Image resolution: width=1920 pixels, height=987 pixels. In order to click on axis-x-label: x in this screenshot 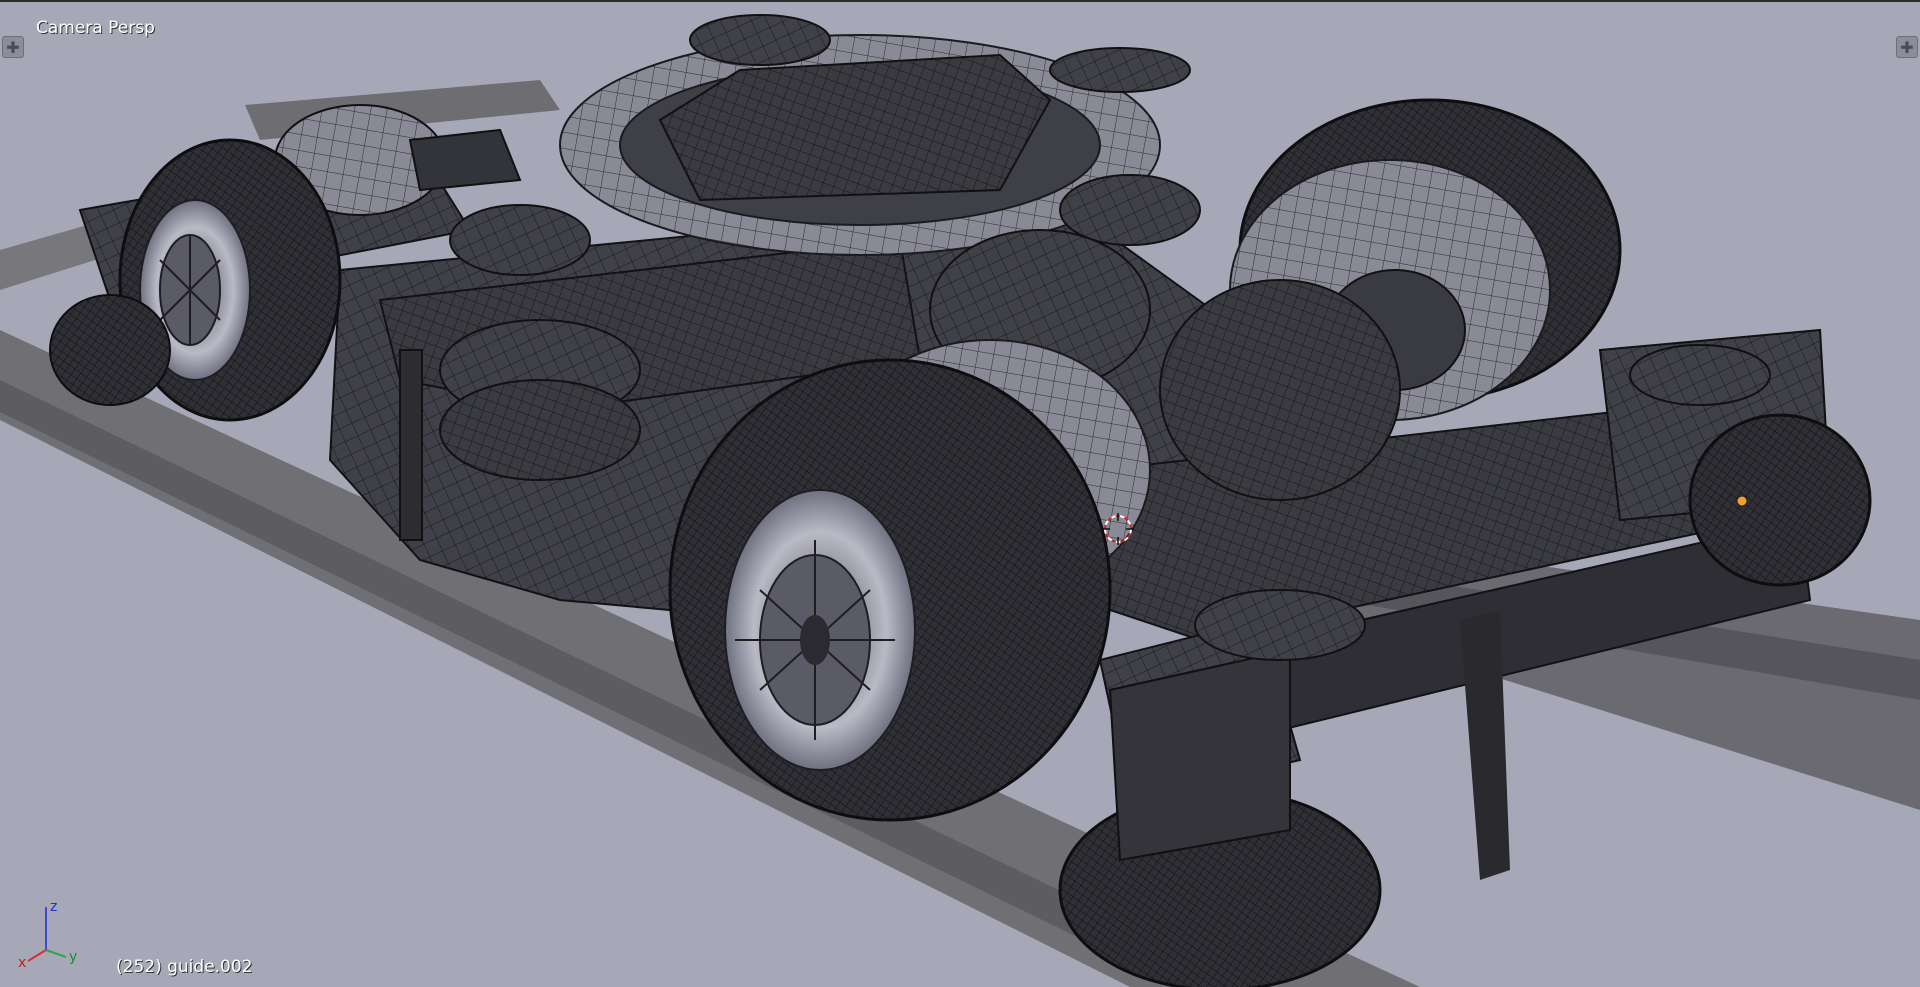, I will do `click(22, 963)`.